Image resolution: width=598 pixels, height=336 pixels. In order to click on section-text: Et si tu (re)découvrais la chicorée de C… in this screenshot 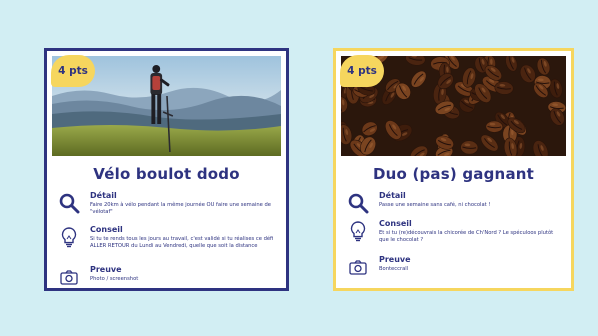, I will do `click(466, 236)`.